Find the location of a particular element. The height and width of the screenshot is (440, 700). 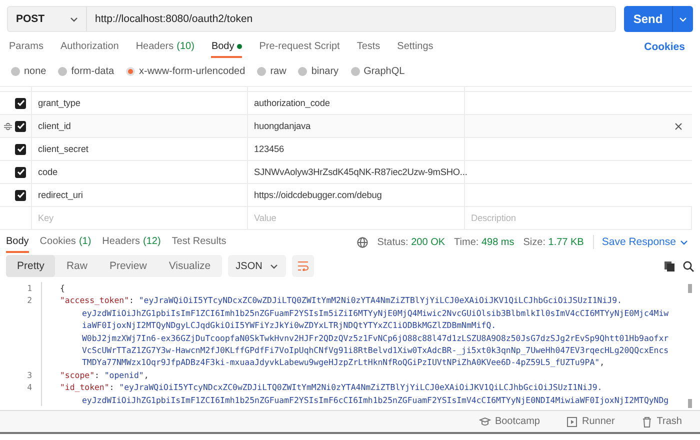

copy-icon is located at coordinates (669, 266).